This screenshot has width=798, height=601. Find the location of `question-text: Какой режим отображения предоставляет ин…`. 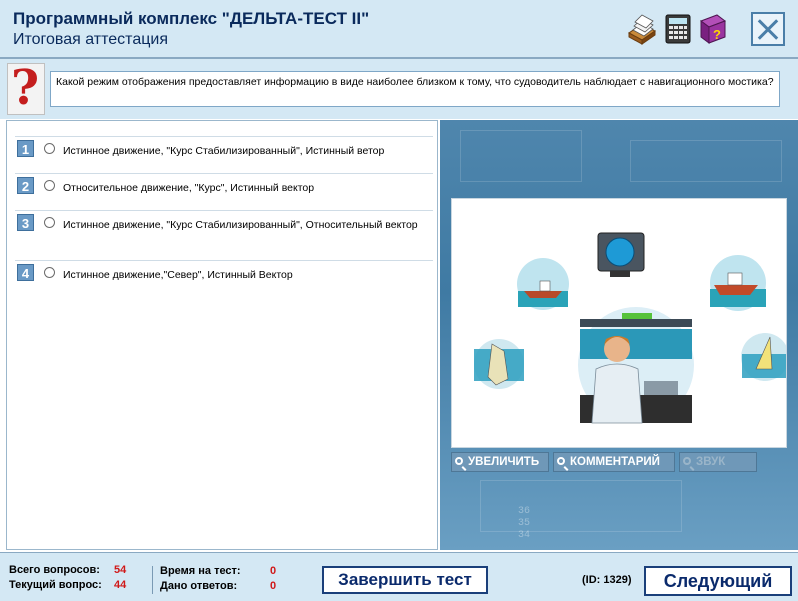

question-text: Какой режим отображения предоставляет ин… is located at coordinates (415, 89).